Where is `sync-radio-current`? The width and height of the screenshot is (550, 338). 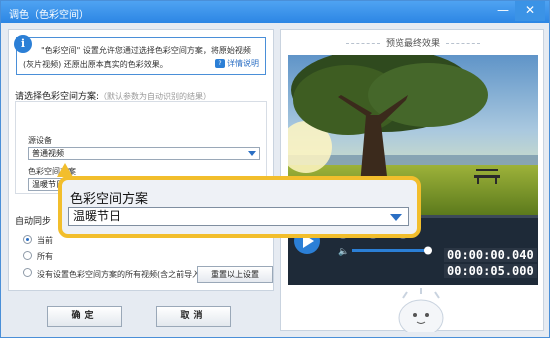 sync-radio-current is located at coordinates (27, 239).